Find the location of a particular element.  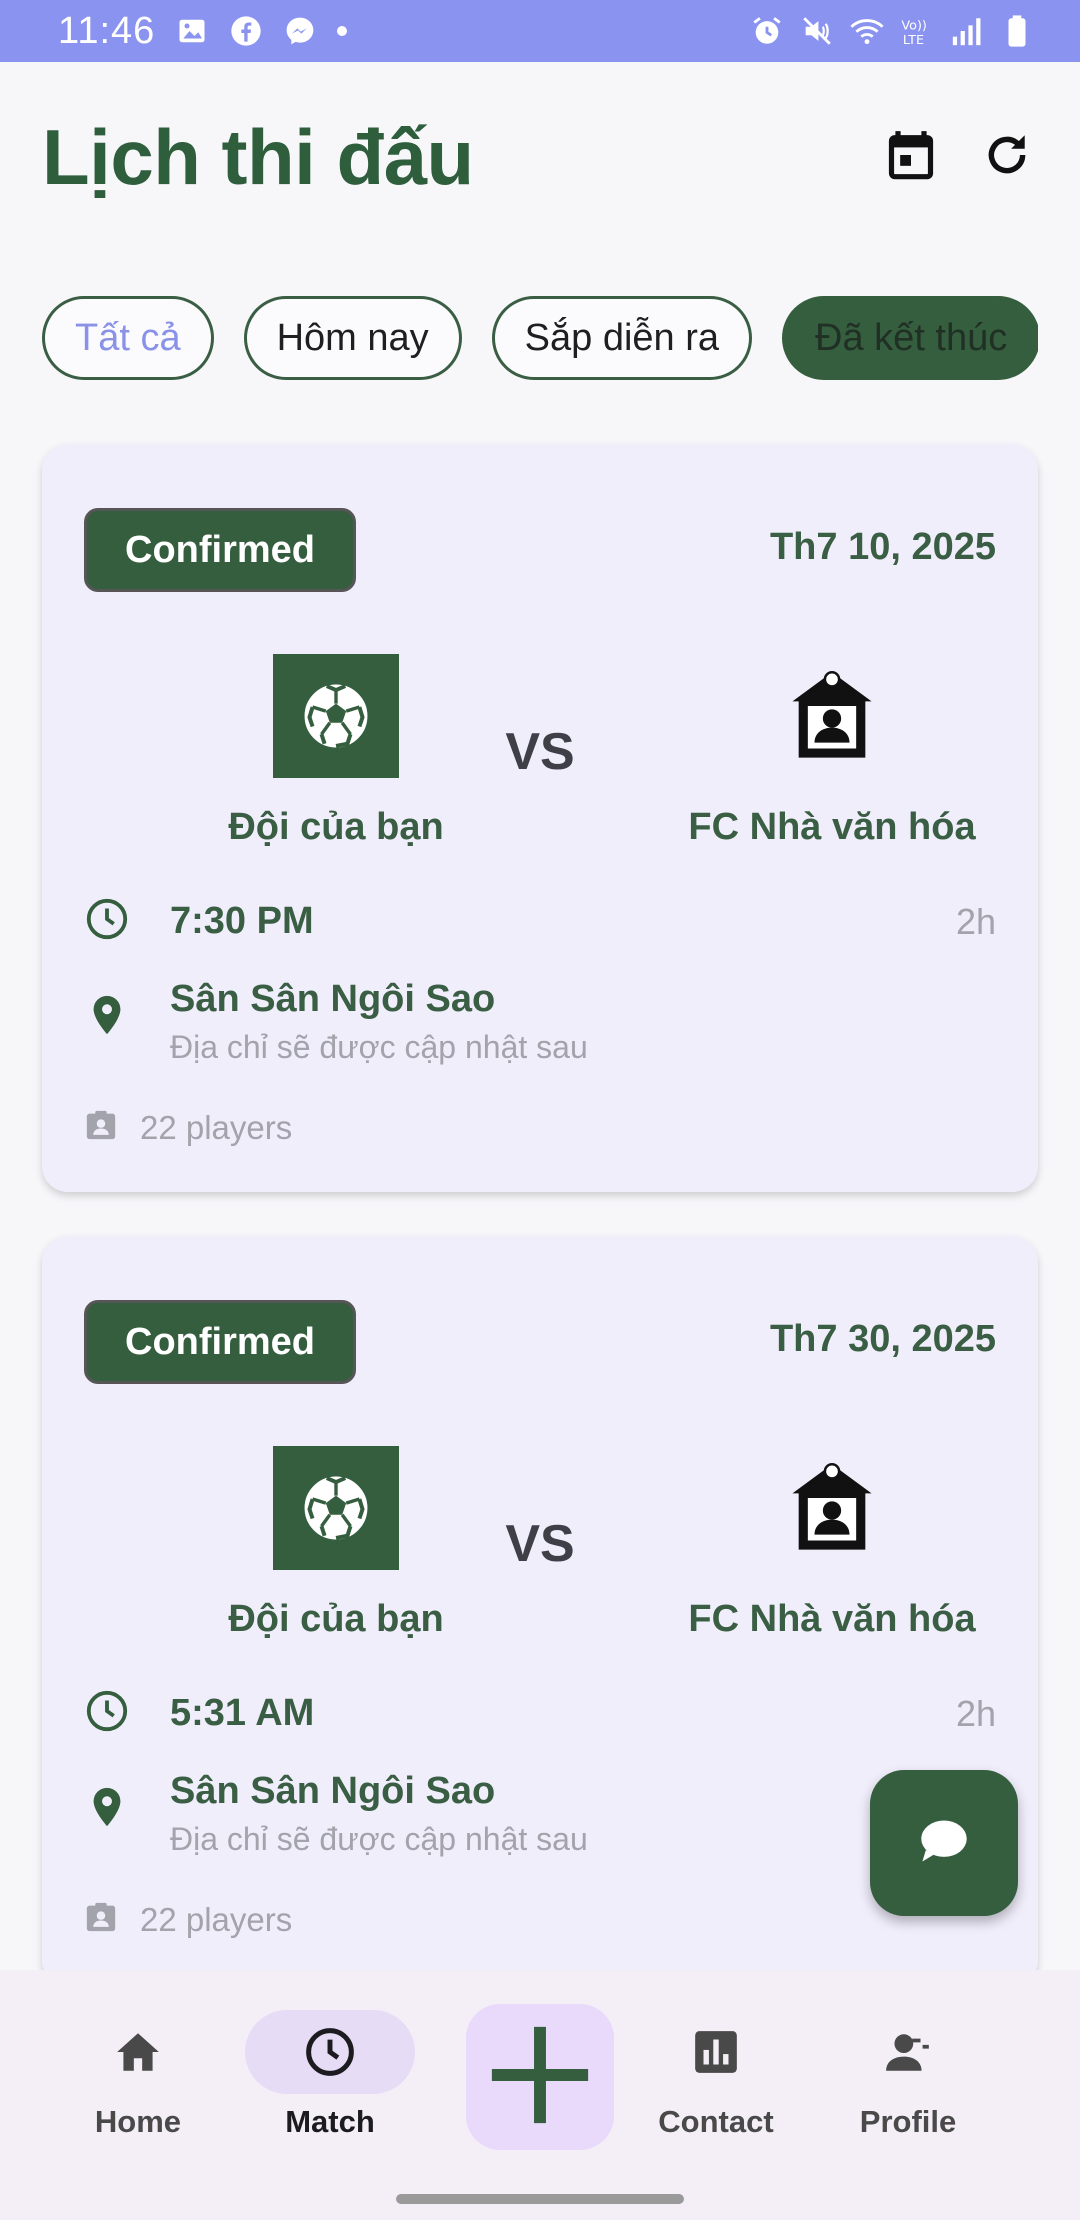

nav-match-label: Match is located at coordinates (330, 2121).